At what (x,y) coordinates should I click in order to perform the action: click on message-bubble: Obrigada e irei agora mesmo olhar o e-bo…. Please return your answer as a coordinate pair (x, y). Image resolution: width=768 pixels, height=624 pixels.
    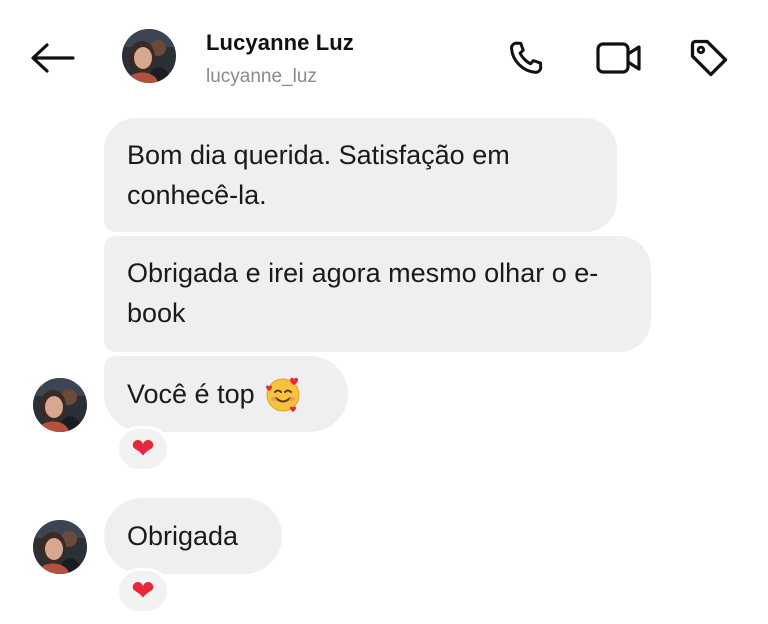
    Looking at the image, I should click on (377, 294).